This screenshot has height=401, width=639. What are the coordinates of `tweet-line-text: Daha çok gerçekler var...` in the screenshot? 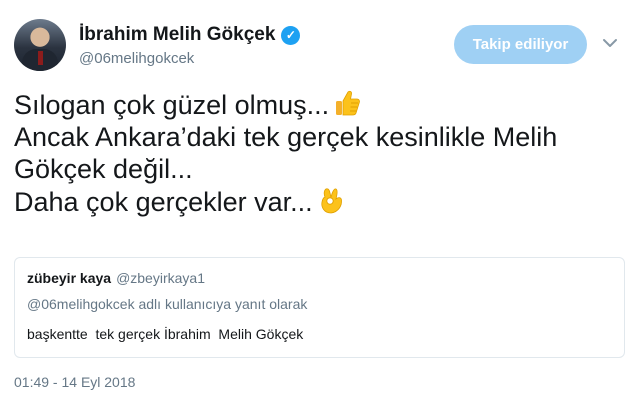 It's located at (163, 202).